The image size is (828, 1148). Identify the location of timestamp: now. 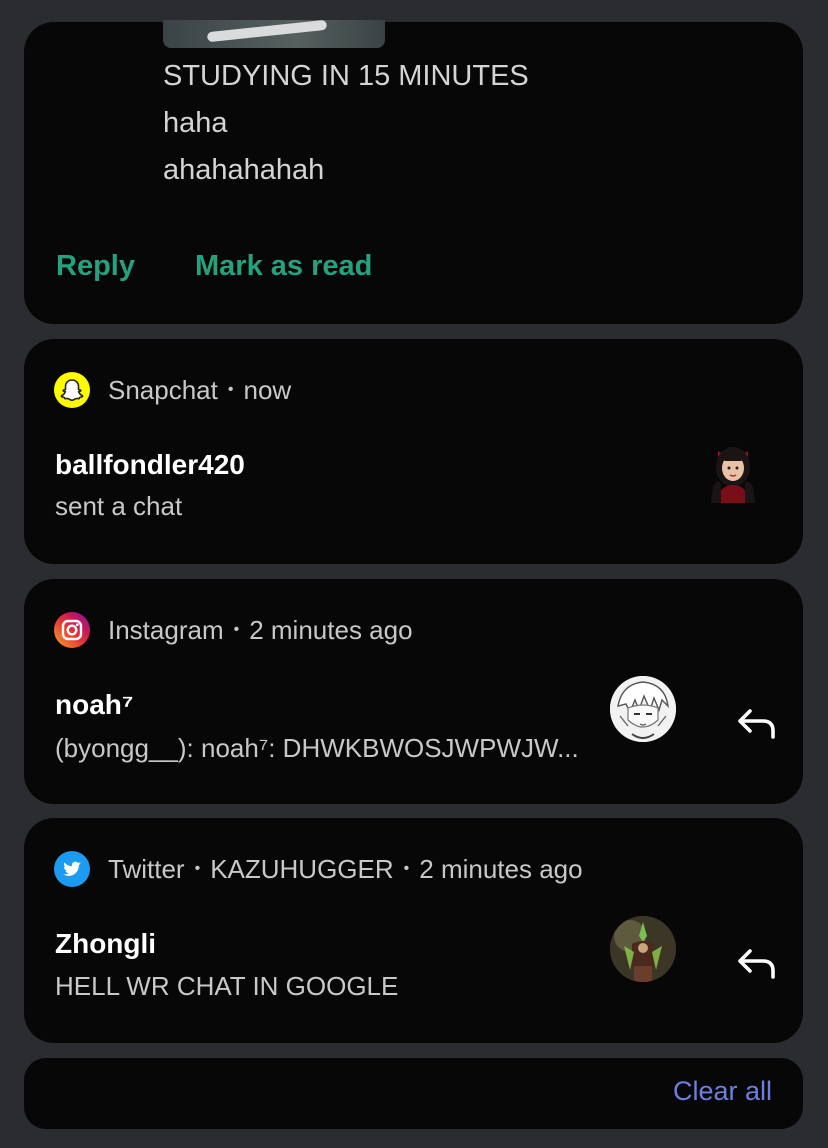
(267, 389).